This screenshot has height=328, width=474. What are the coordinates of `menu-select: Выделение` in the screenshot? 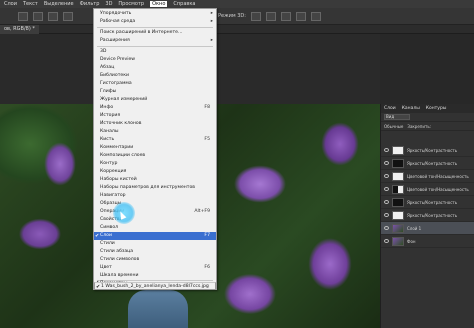 It's located at (59, 4).